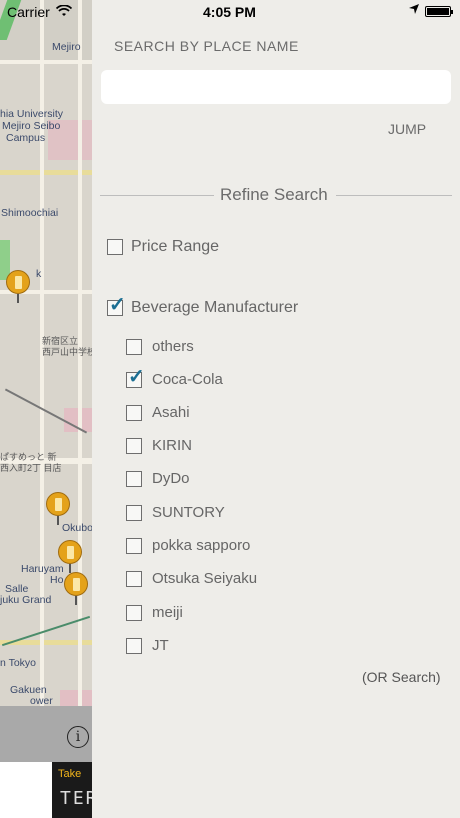 This screenshot has height=818, width=460. Describe the element at coordinates (439, 11) in the screenshot. I see `battery-icon` at that location.